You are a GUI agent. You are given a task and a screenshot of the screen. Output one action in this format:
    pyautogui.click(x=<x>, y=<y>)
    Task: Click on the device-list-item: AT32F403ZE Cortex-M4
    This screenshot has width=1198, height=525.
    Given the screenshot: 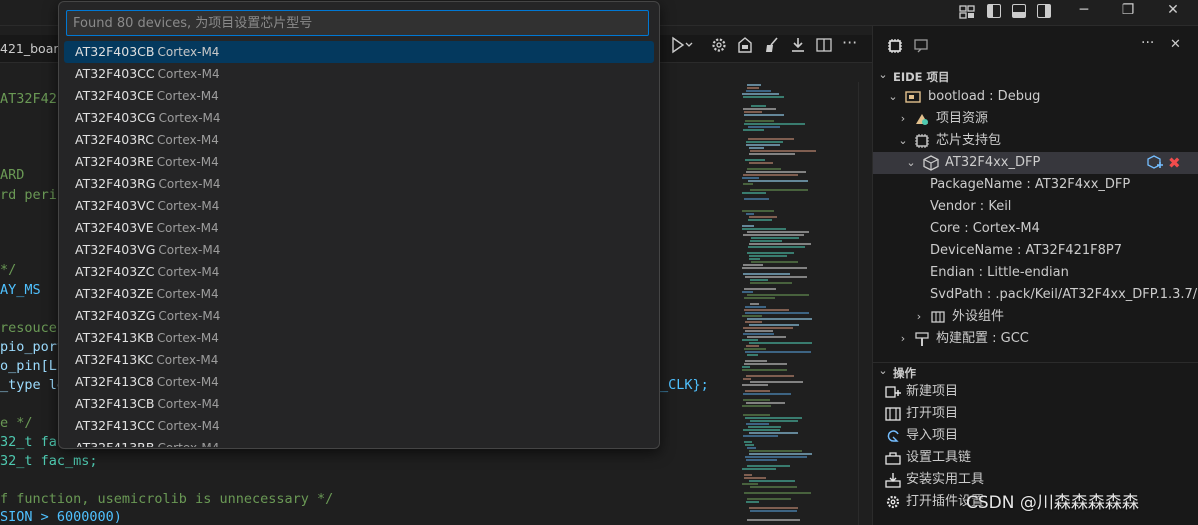 What is the action you would take?
    pyautogui.click(x=359, y=294)
    